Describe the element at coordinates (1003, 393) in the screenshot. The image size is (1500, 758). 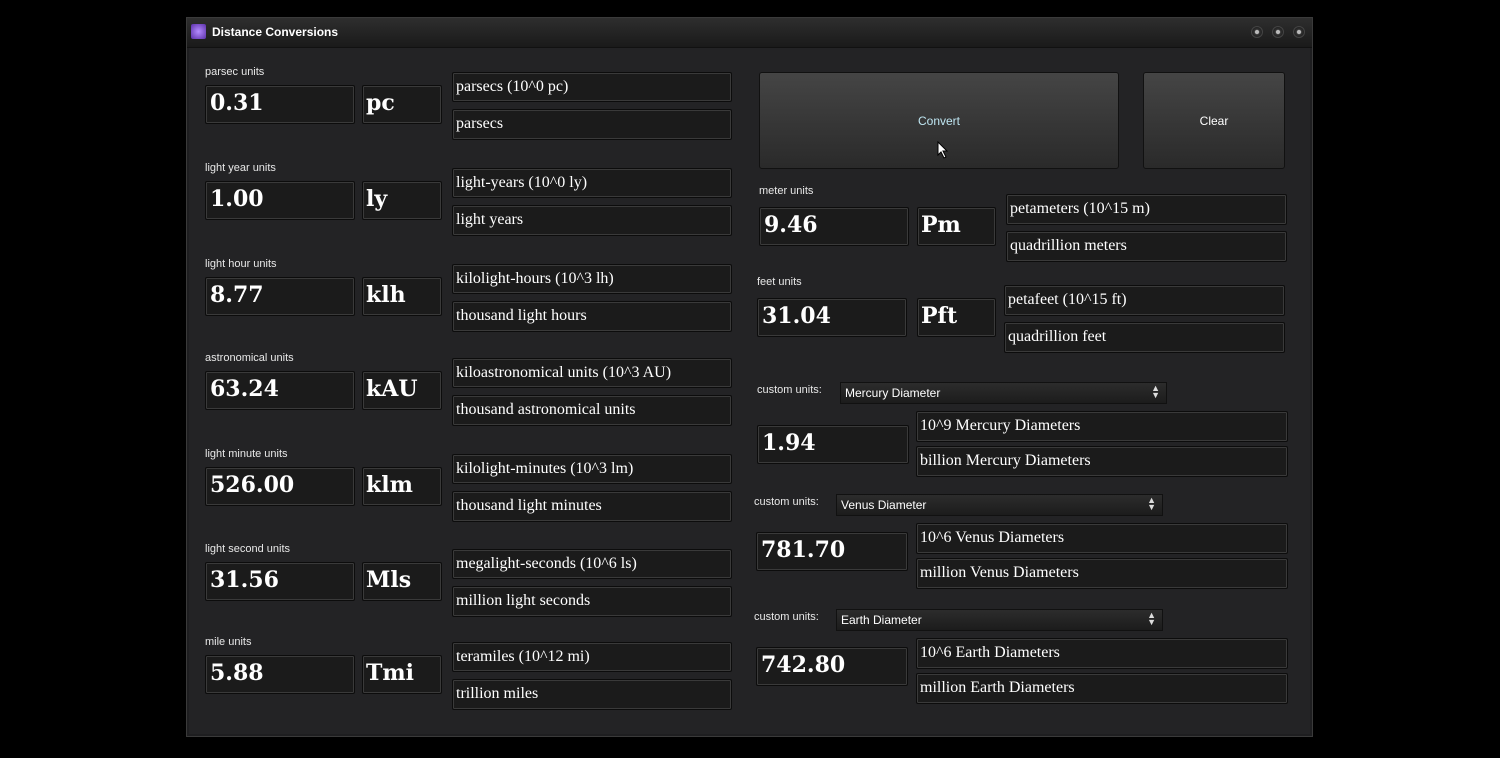
I see `custom-unit-select: Mercury Diameter ▲ ▼` at that location.